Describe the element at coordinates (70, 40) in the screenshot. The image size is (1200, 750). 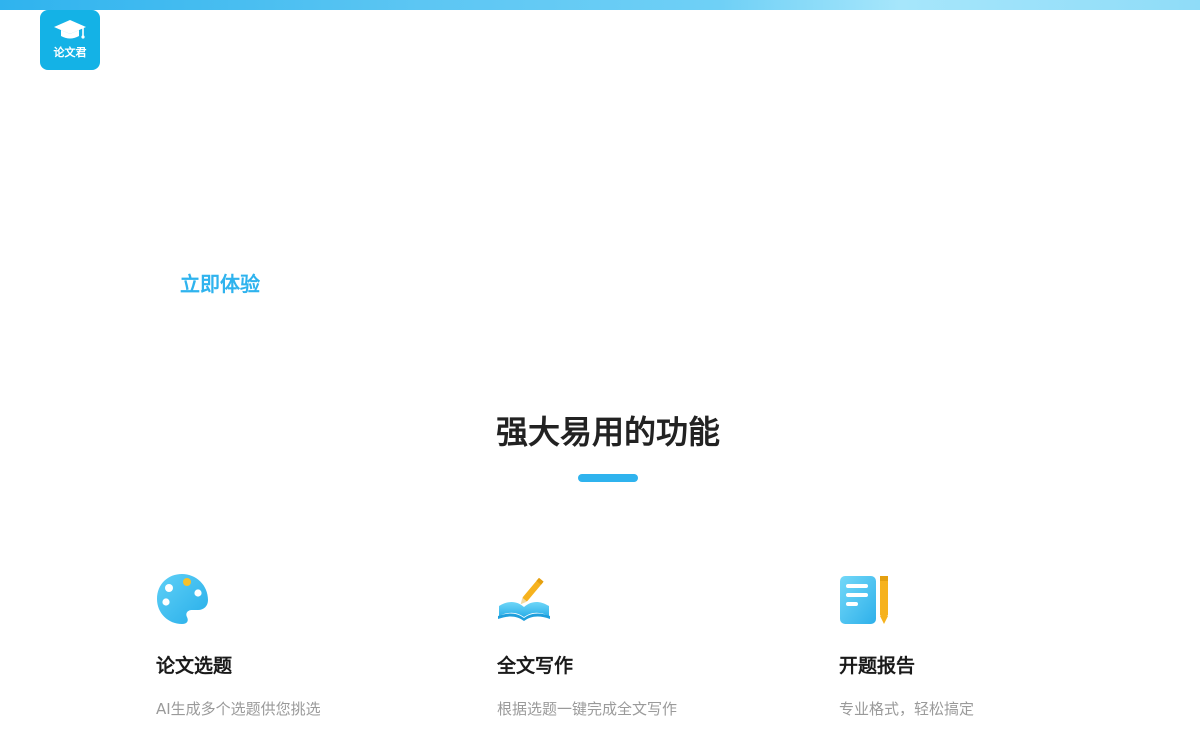
I see `logo: 论文君` at that location.